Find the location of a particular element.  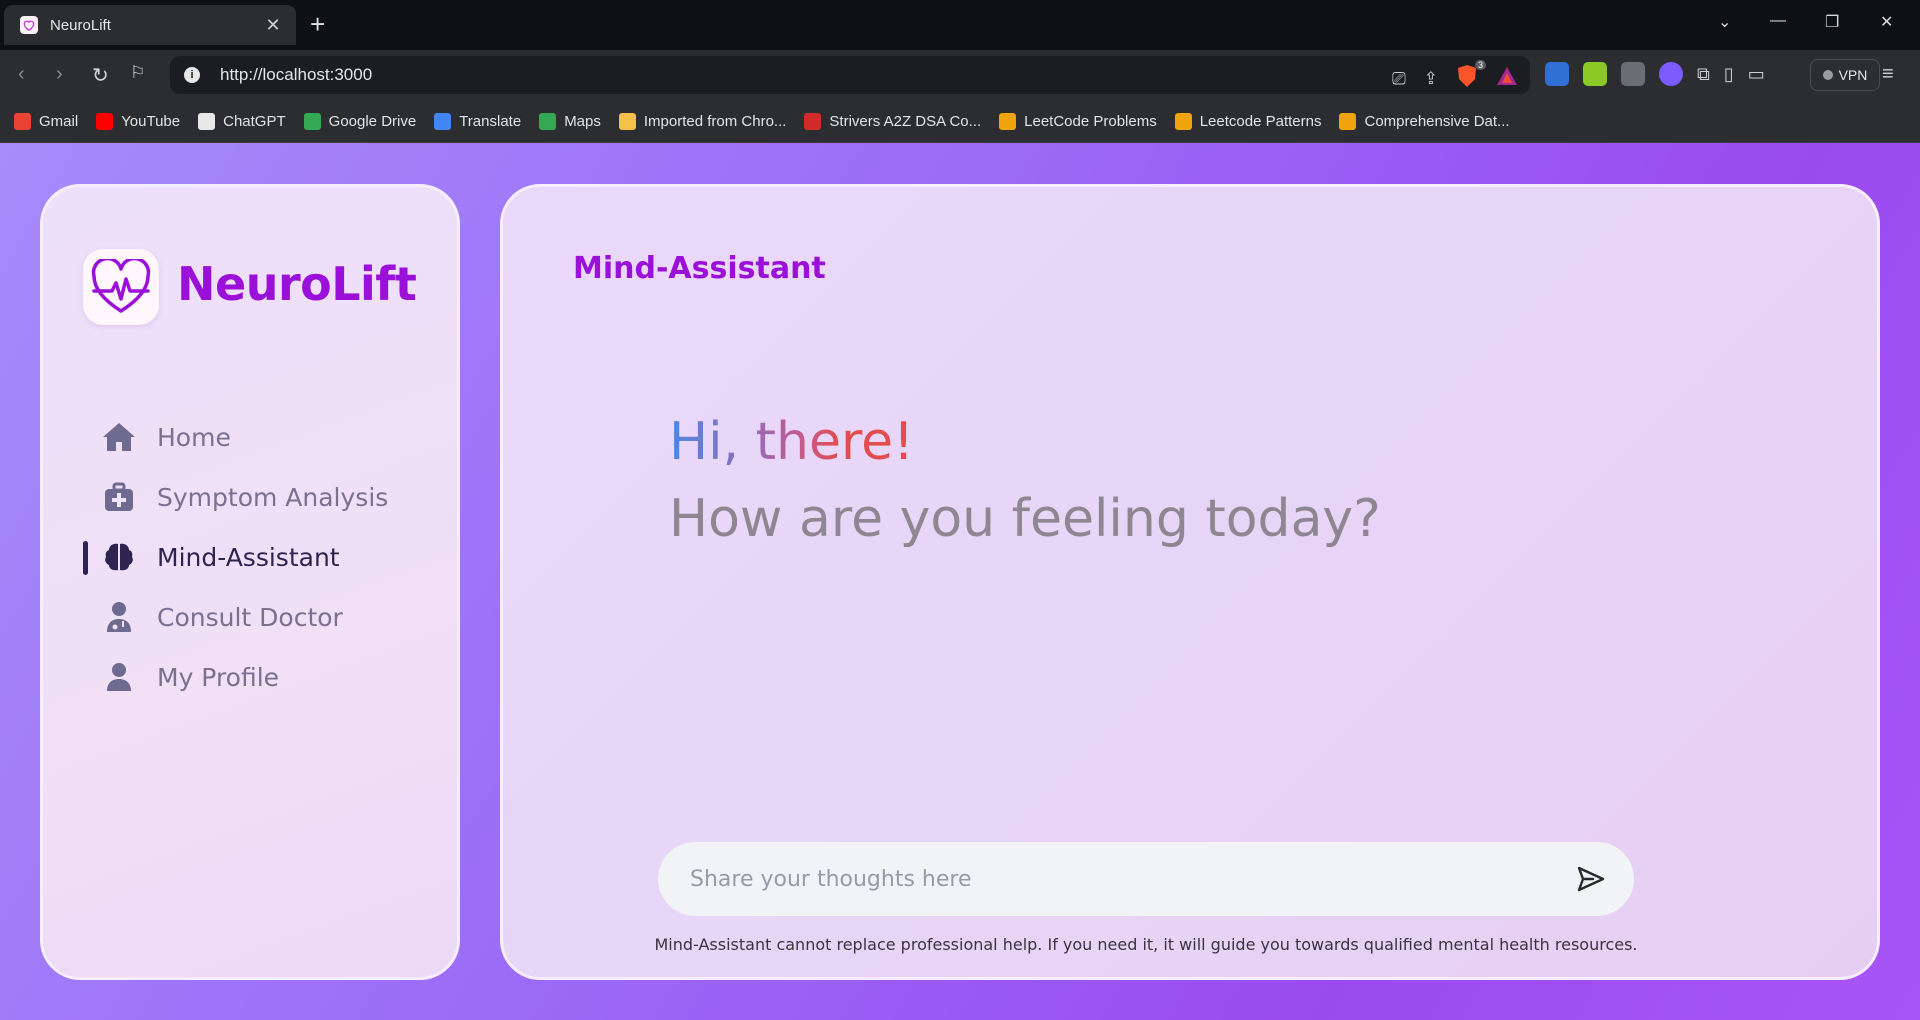

share-icon: ⇪ is located at coordinates (1431, 79).